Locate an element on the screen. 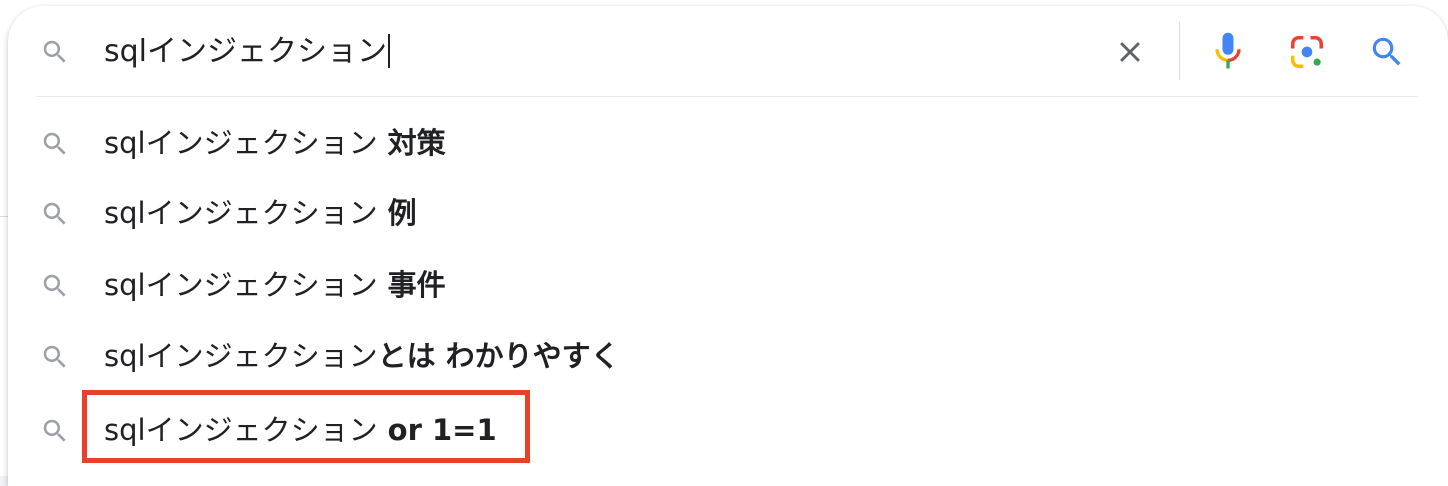 The height and width of the screenshot is (486, 1448). google-lens-icon is located at coordinates (1307, 52).